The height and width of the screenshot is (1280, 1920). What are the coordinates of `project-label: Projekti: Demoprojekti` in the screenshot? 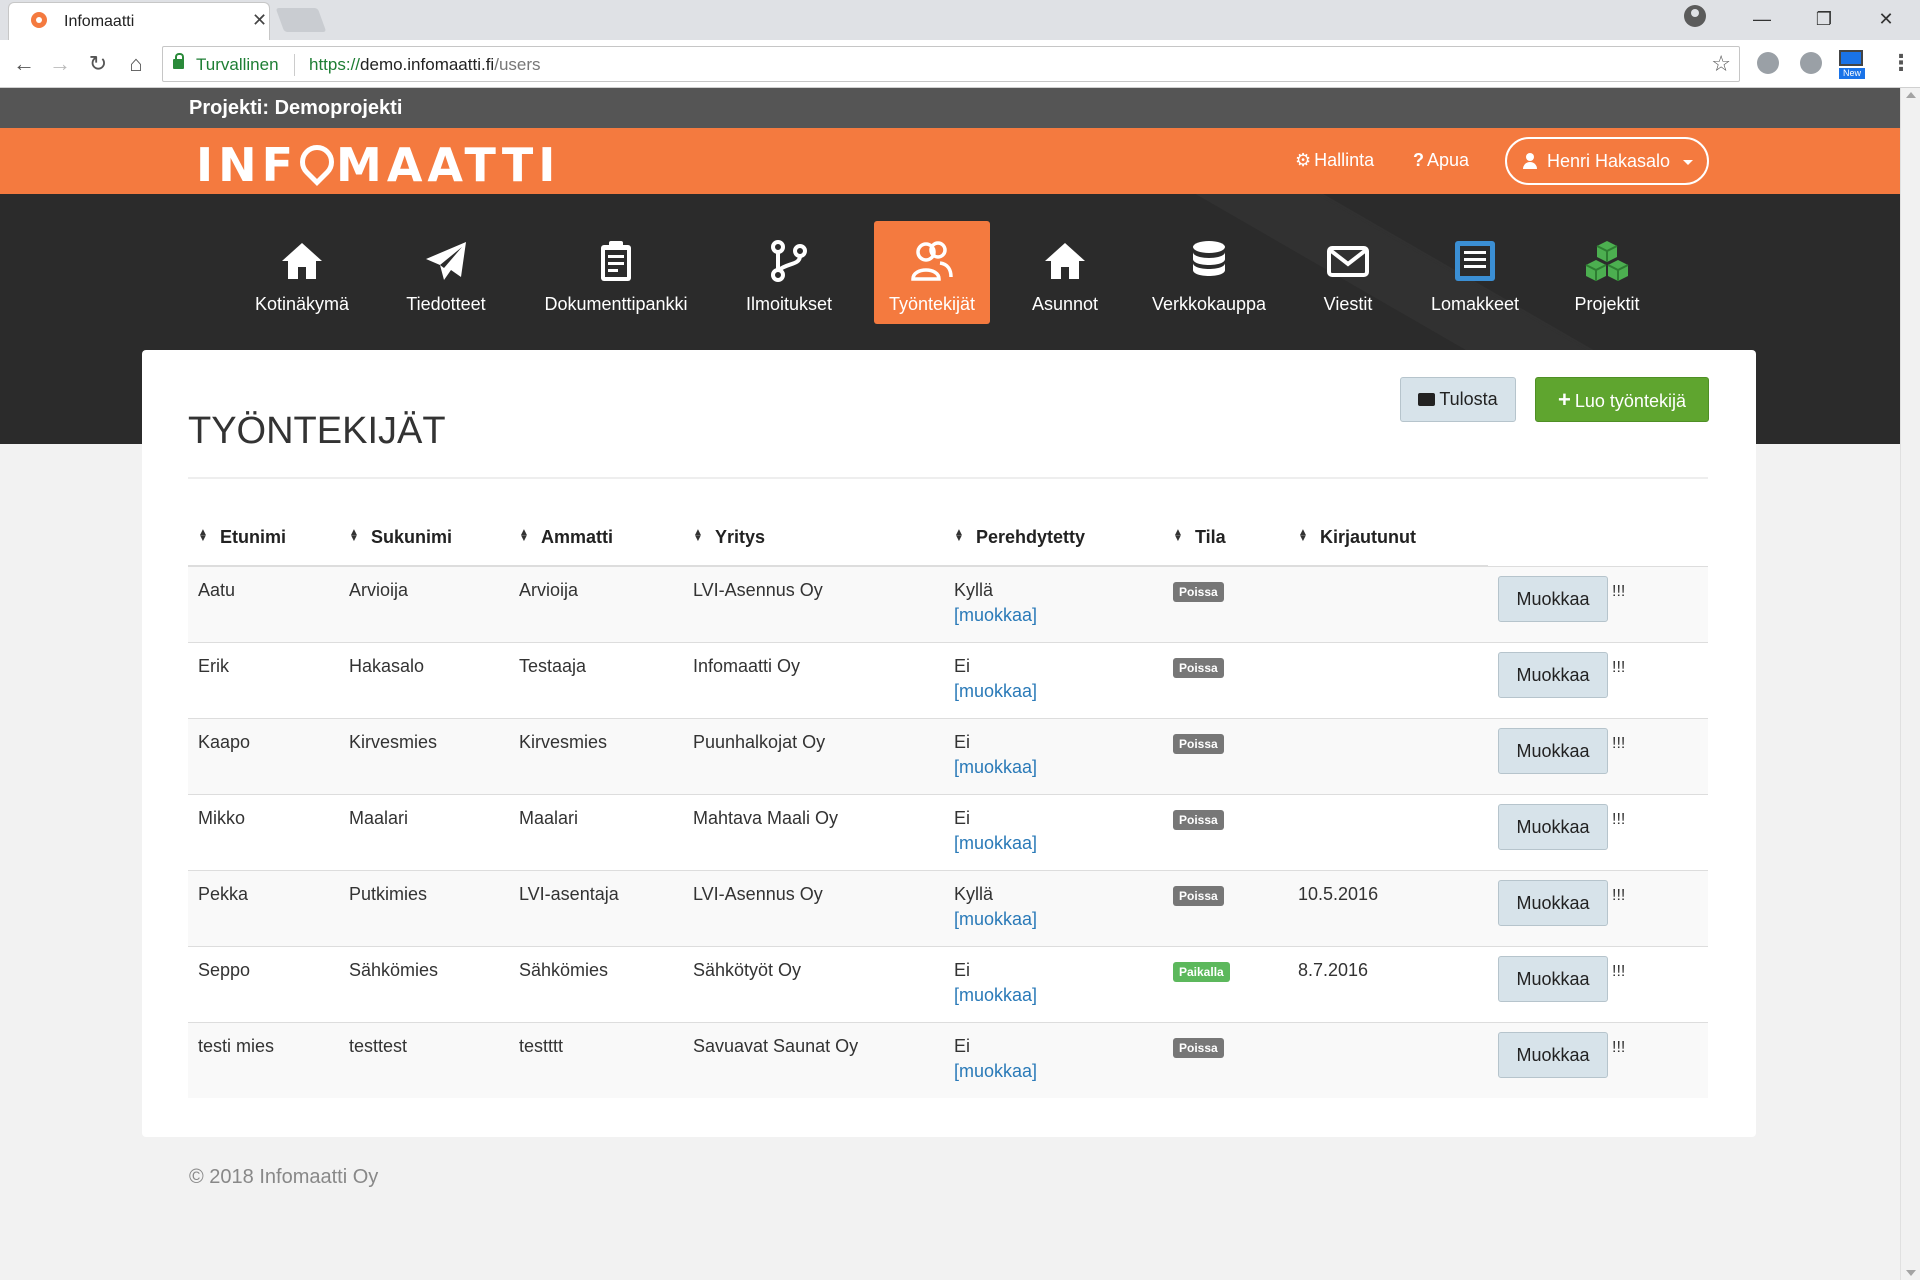 It's located at (296, 108).